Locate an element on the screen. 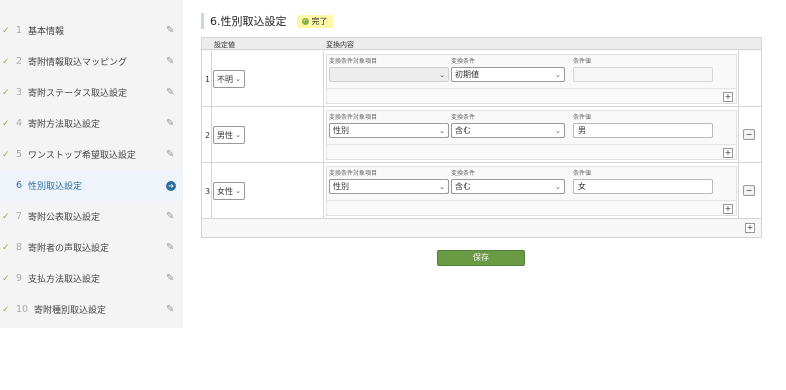 The height and width of the screenshot is (390, 786). step-number: 1 is located at coordinates (19, 30).